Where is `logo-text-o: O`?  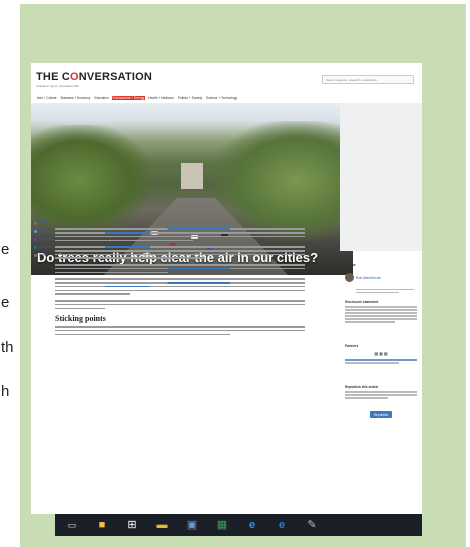
logo-text-o: O is located at coordinates (74, 77).